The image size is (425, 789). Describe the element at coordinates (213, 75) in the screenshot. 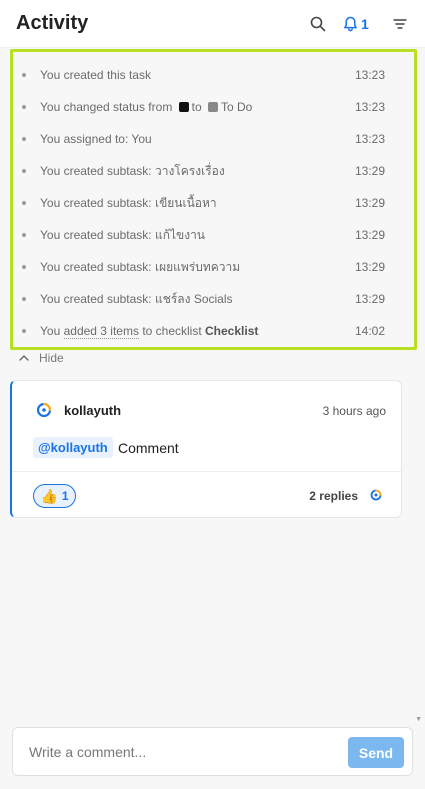

I see `activity-item: You created this task 13:23` at that location.